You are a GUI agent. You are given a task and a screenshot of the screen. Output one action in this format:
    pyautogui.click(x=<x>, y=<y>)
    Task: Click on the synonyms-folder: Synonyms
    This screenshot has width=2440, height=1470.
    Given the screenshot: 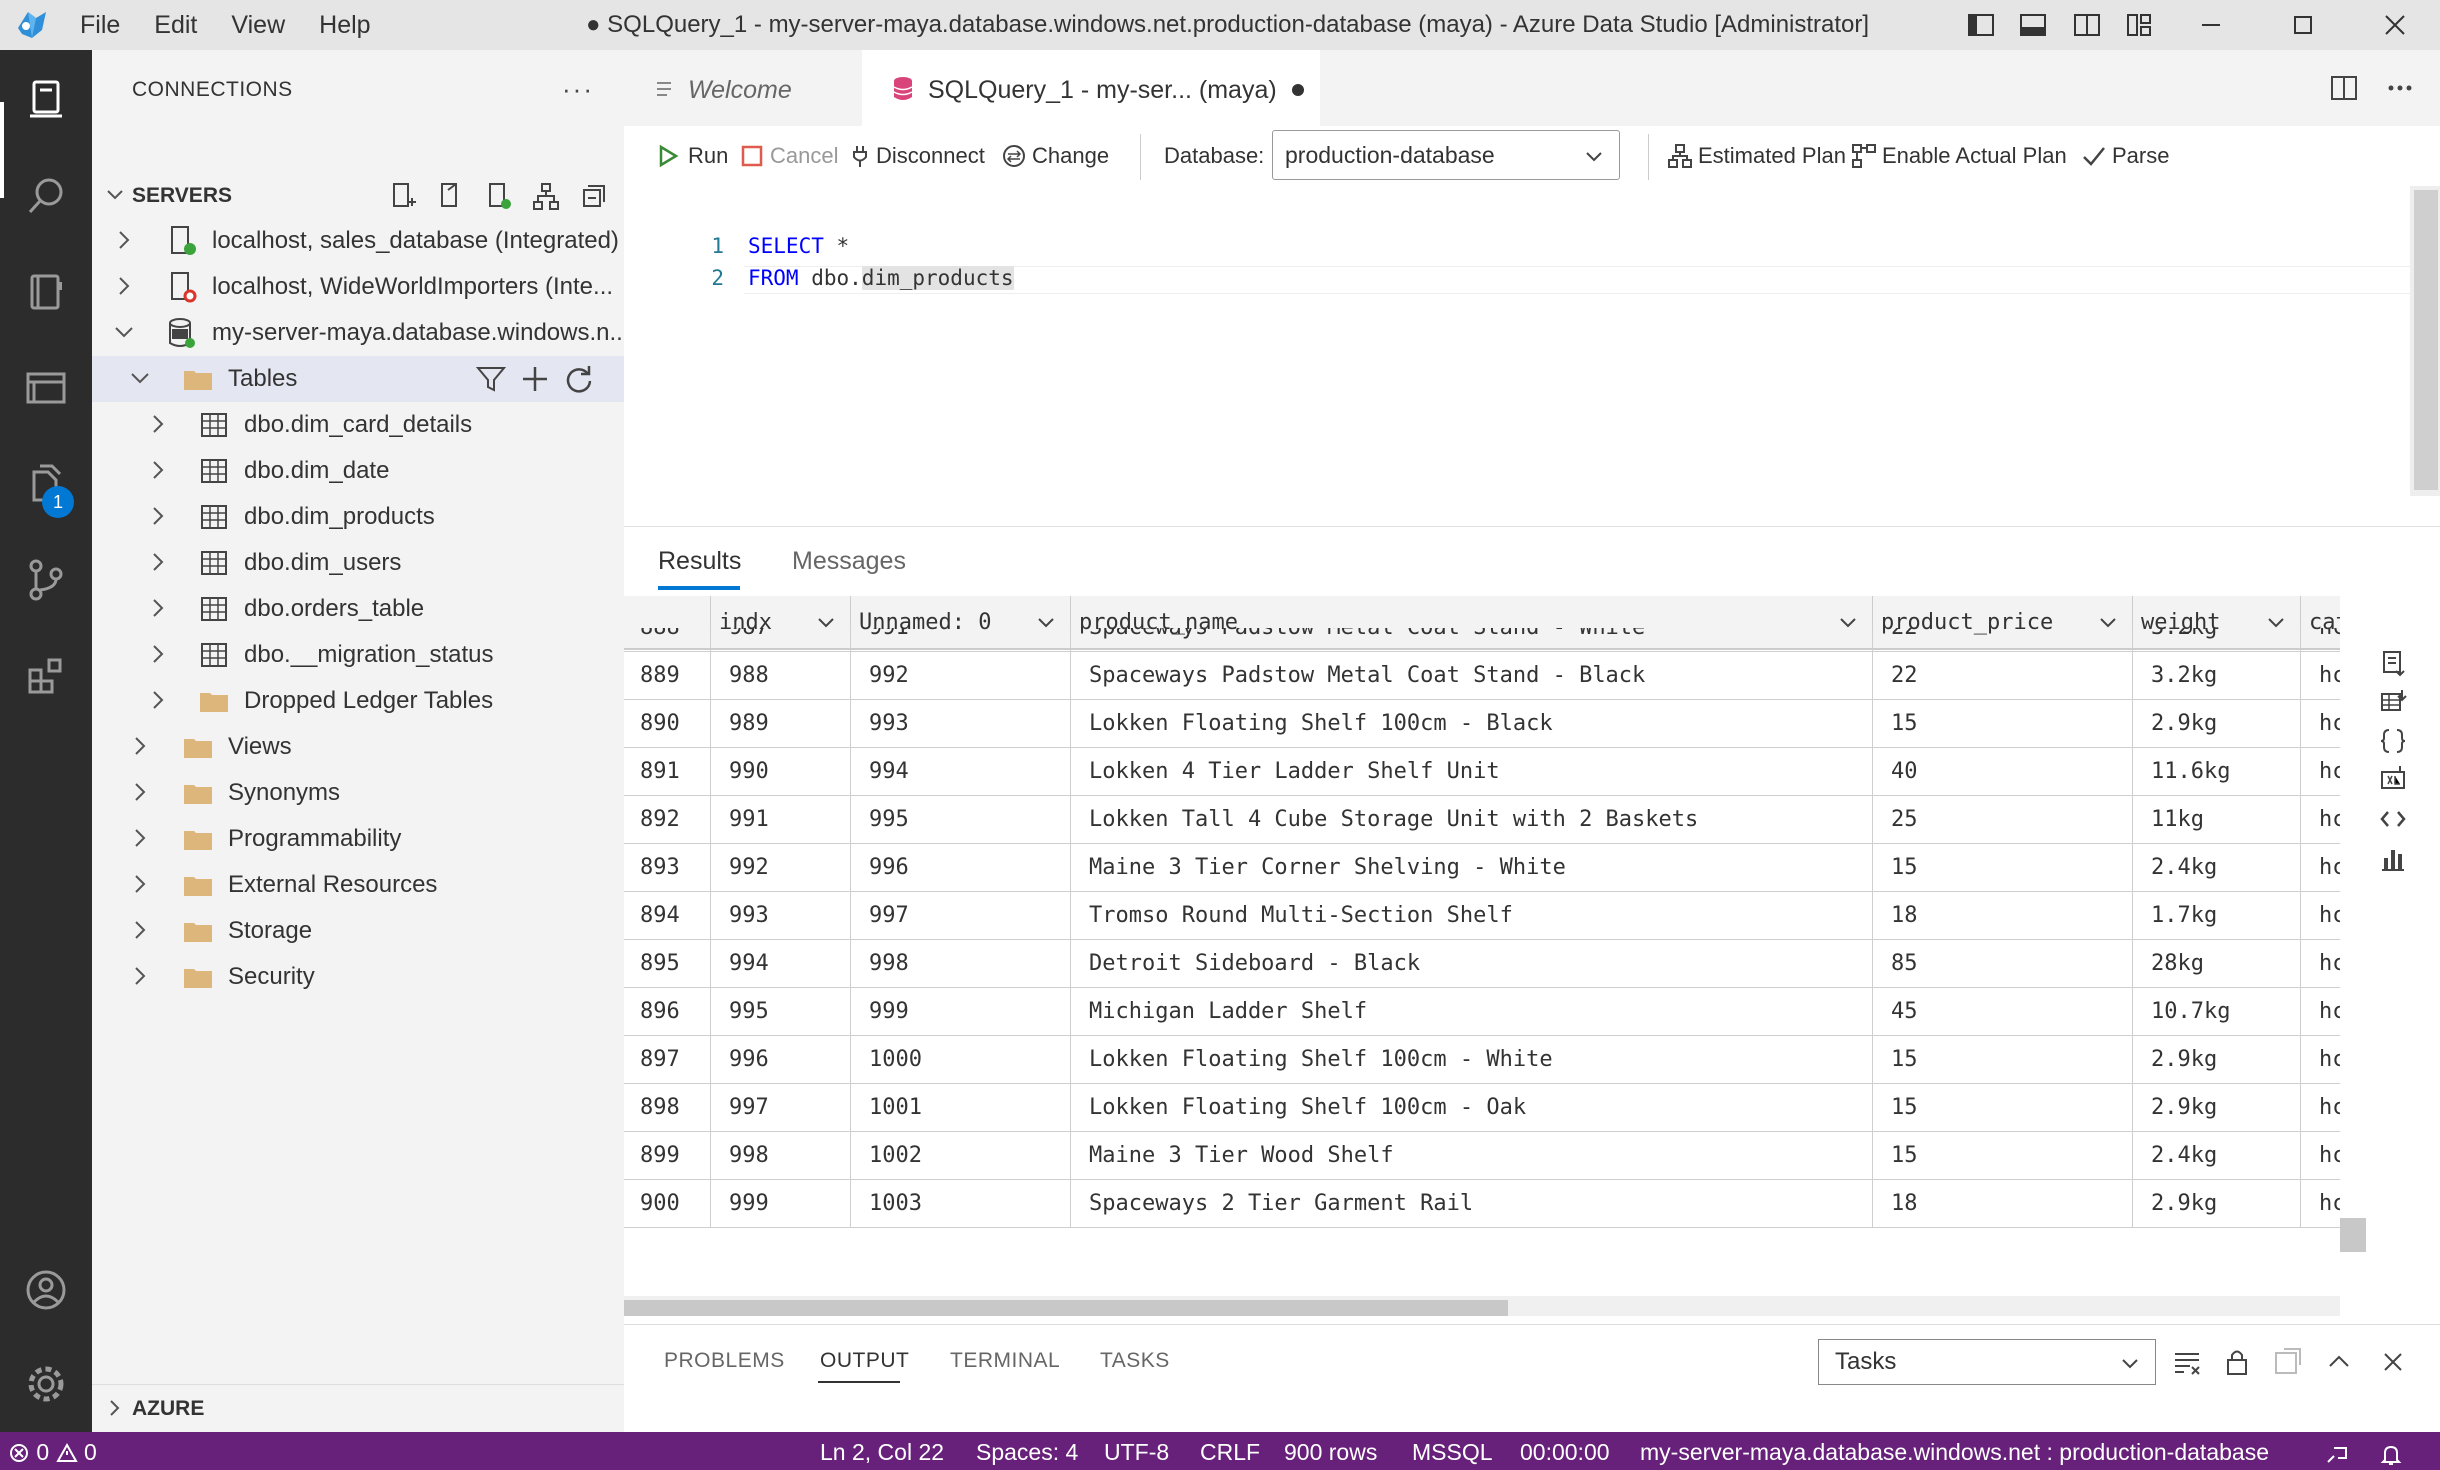 What is the action you would take?
    pyautogui.click(x=358, y=793)
    